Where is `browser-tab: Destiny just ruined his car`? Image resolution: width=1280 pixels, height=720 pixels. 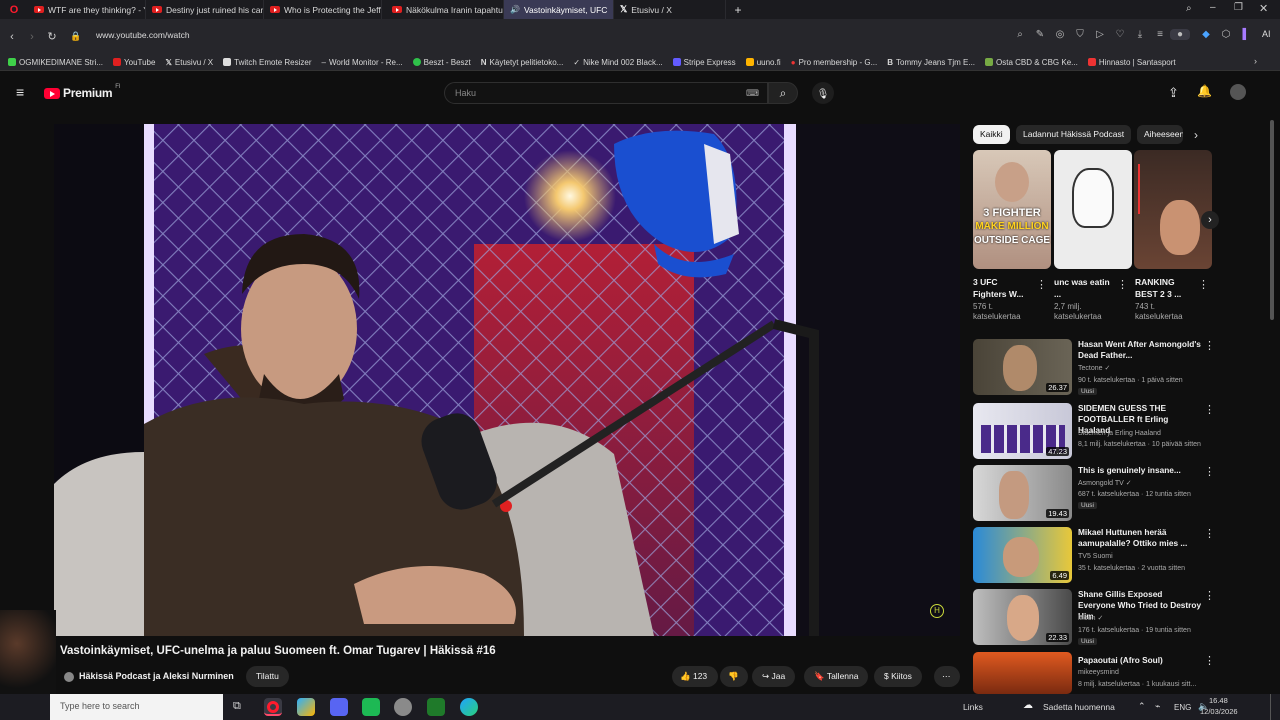
browser-tab: Destiny just ruined his car is located at coordinates (205, 9).